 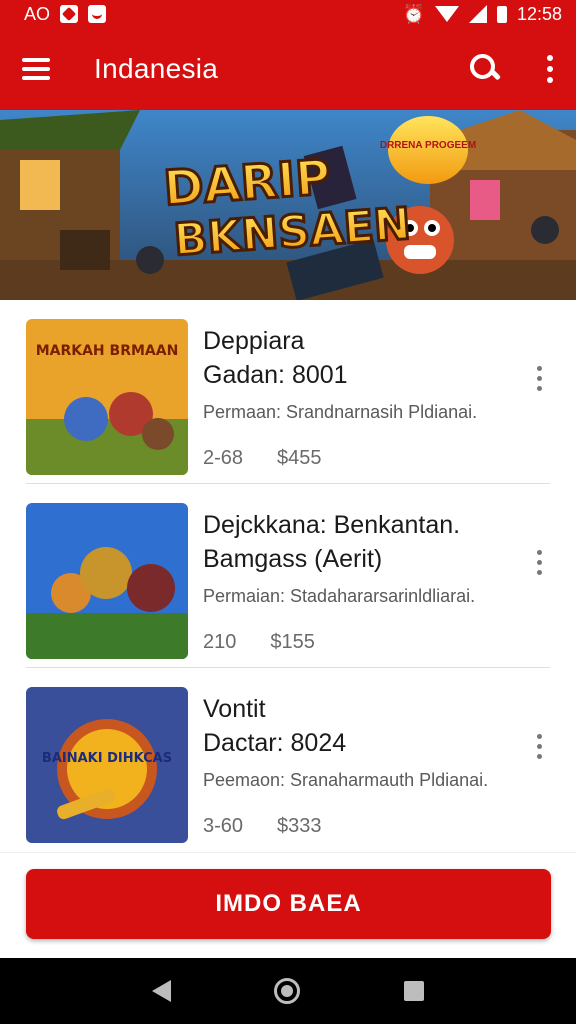 I want to click on search-icon, so click(x=485, y=69).